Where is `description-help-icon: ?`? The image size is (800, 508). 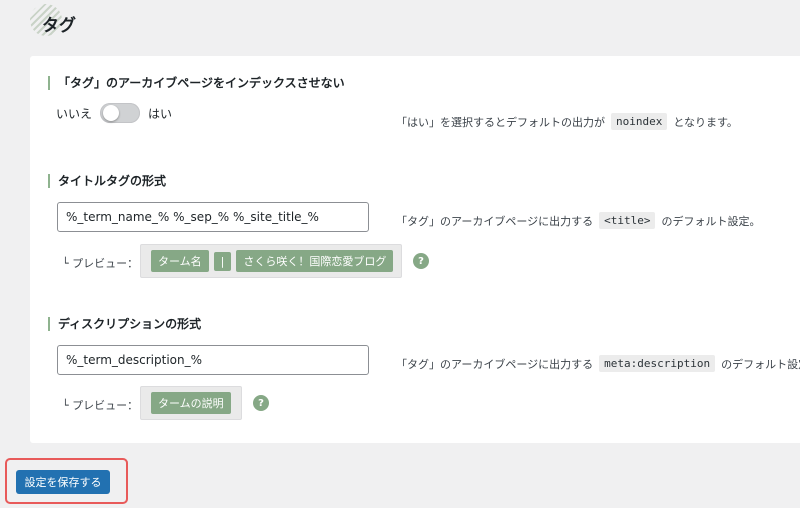
description-help-icon: ? is located at coordinates (261, 403).